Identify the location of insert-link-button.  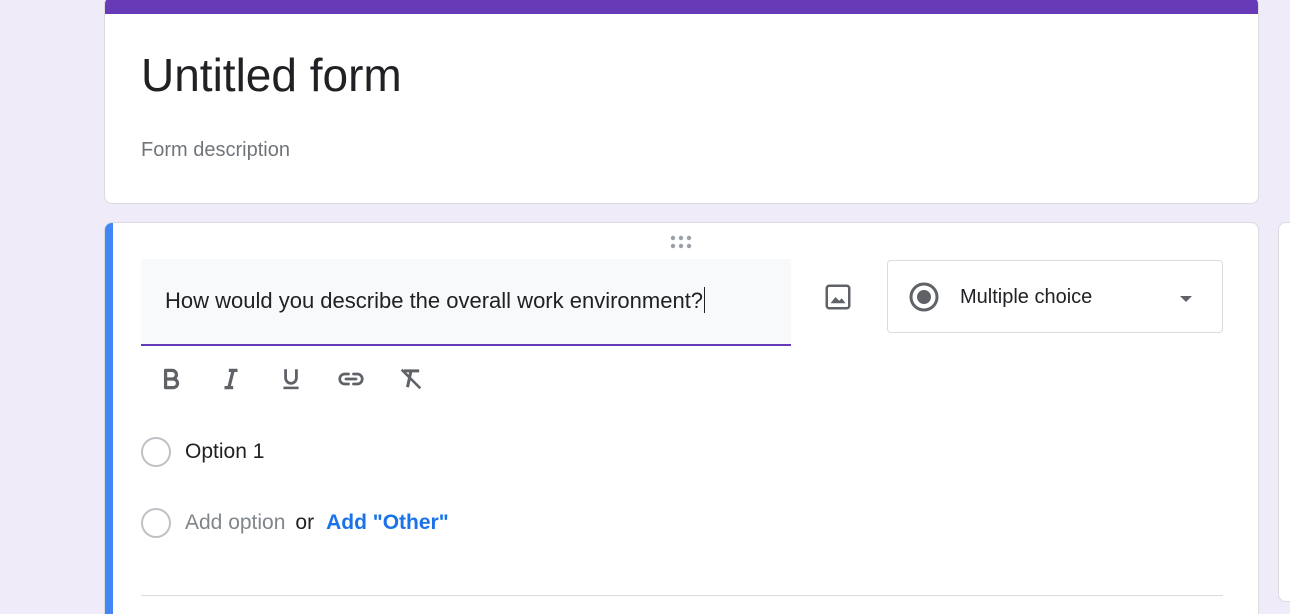
(351, 379).